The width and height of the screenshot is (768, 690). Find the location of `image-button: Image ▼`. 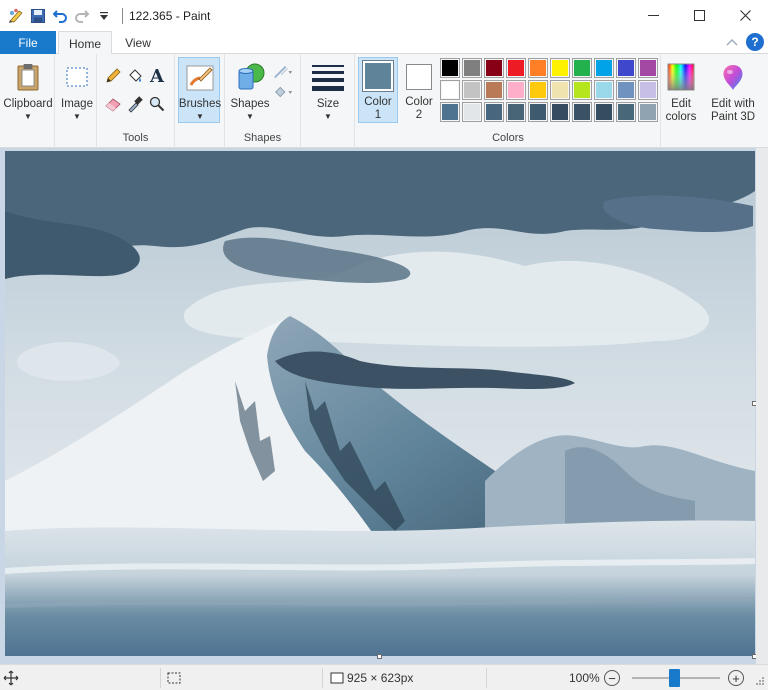

image-button: Image ▼ is located at coordinates (77, 88).